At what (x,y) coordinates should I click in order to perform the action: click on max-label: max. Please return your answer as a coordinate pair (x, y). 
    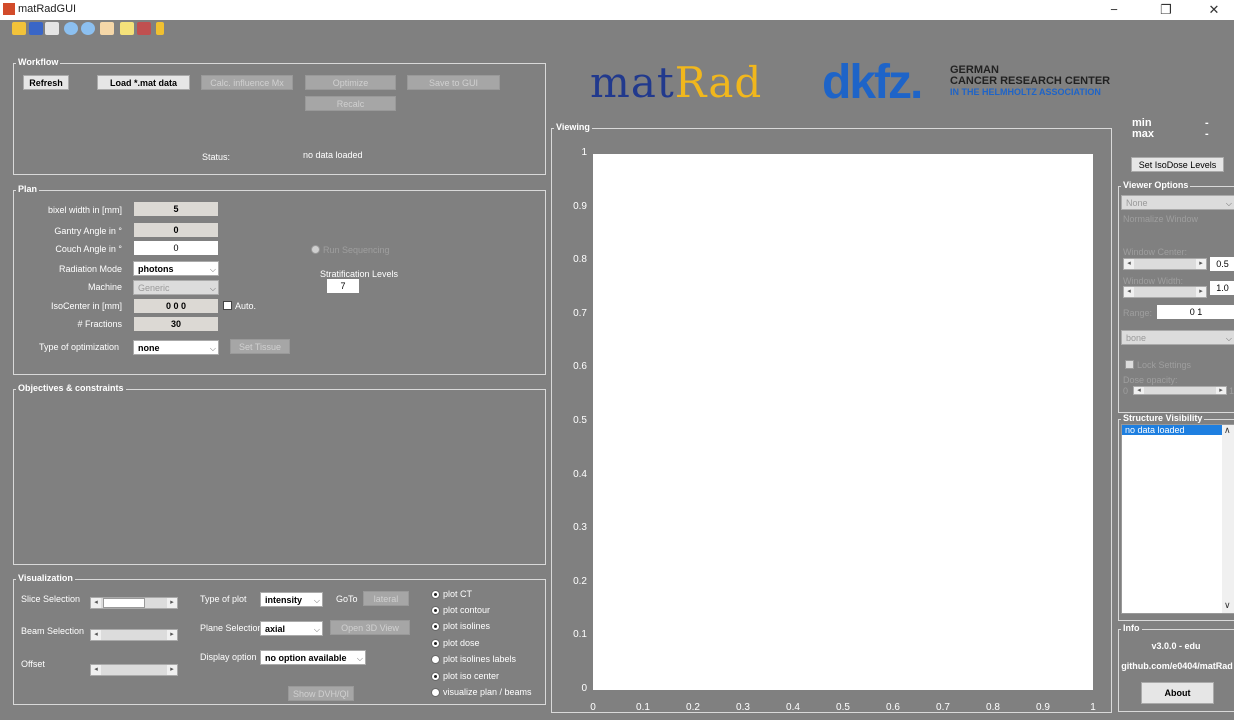
    Looking at the image, I should click on (1143, 134).